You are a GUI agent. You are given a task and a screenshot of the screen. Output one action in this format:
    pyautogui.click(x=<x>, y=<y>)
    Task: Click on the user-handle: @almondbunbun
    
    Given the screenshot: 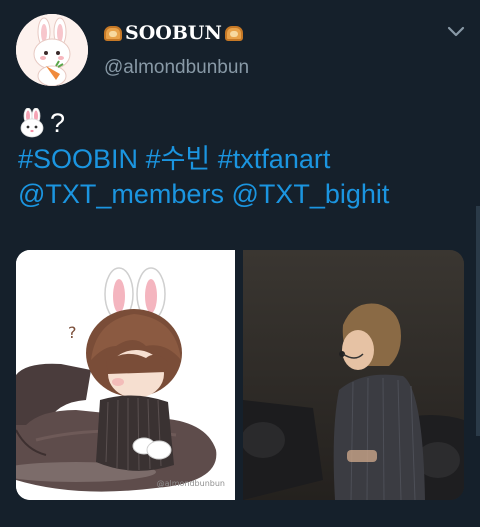 What is the action you would take?
    pyautogui.click(x=176, y=68)
    